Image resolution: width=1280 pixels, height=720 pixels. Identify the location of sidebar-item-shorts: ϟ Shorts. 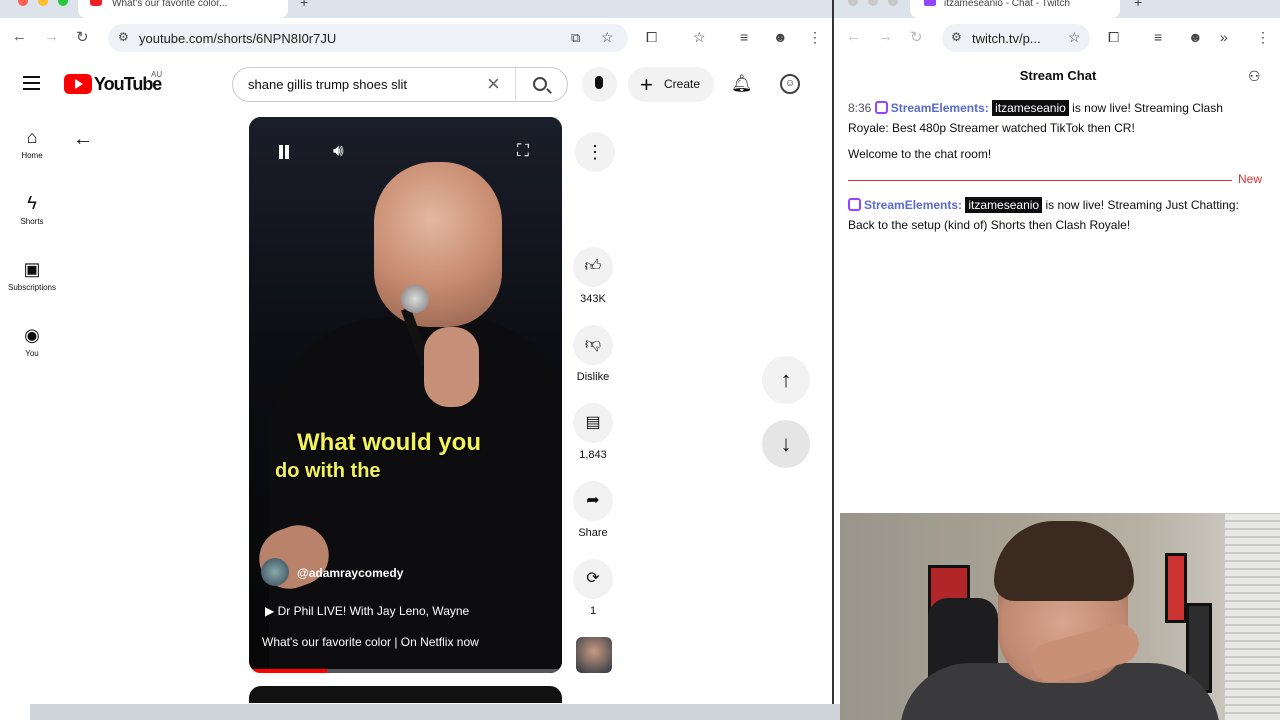
(32, 209).